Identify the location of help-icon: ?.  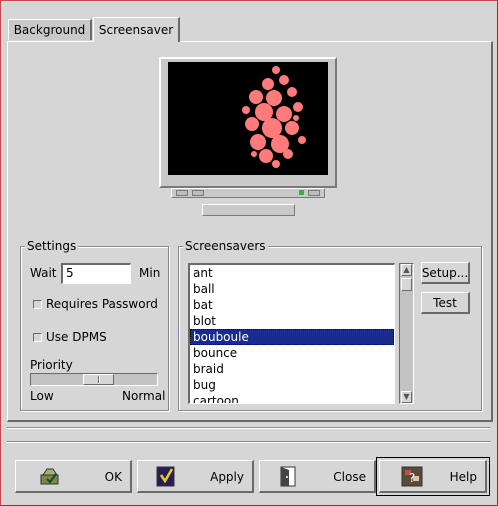
(412, 476).